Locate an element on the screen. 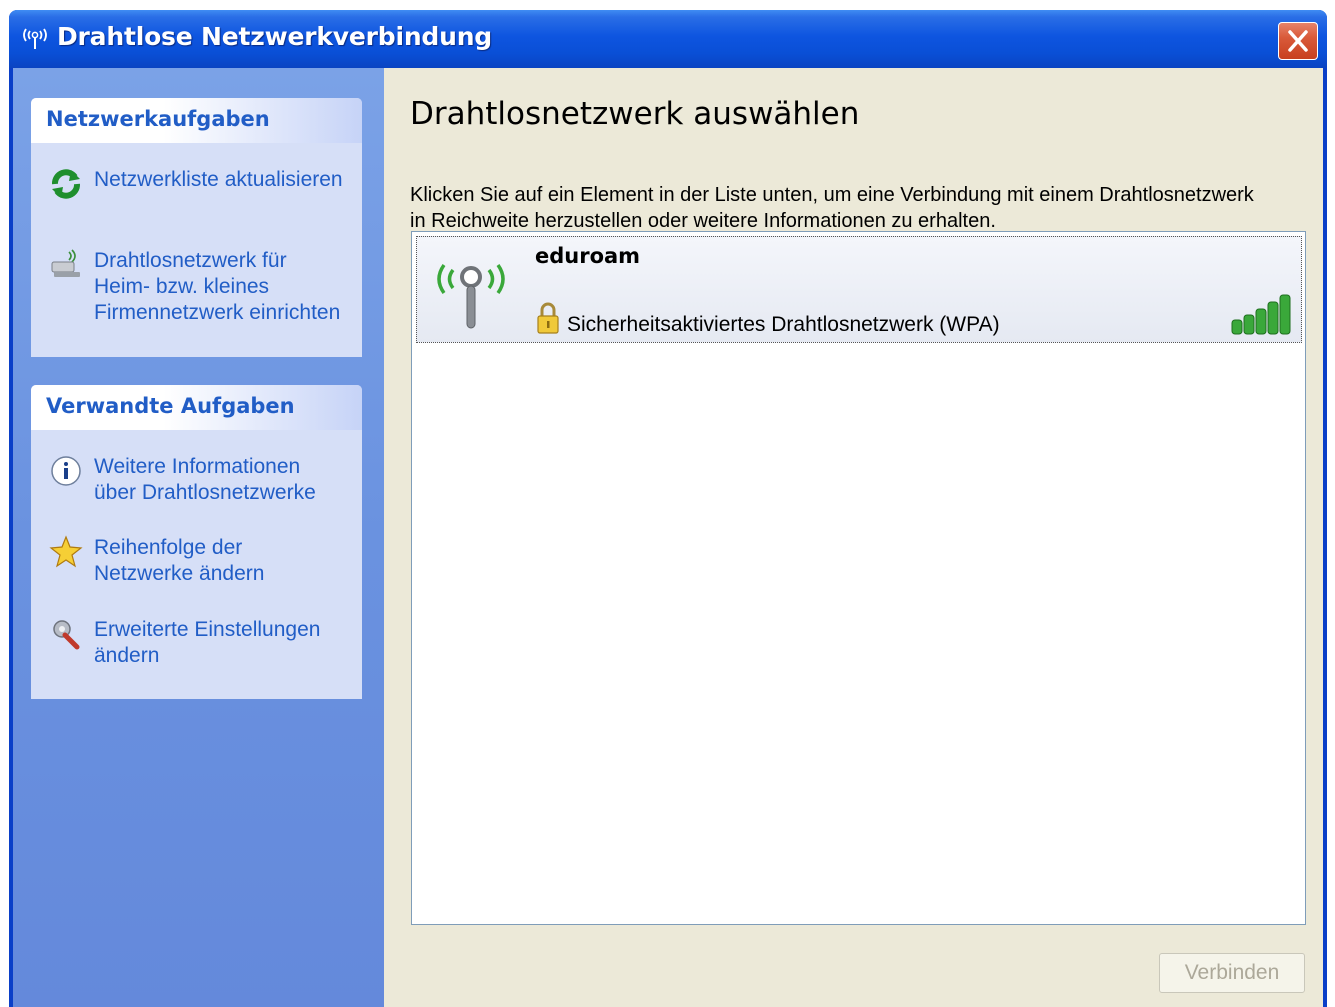  wireless-setup-icon is located at coordinates (65, 263).